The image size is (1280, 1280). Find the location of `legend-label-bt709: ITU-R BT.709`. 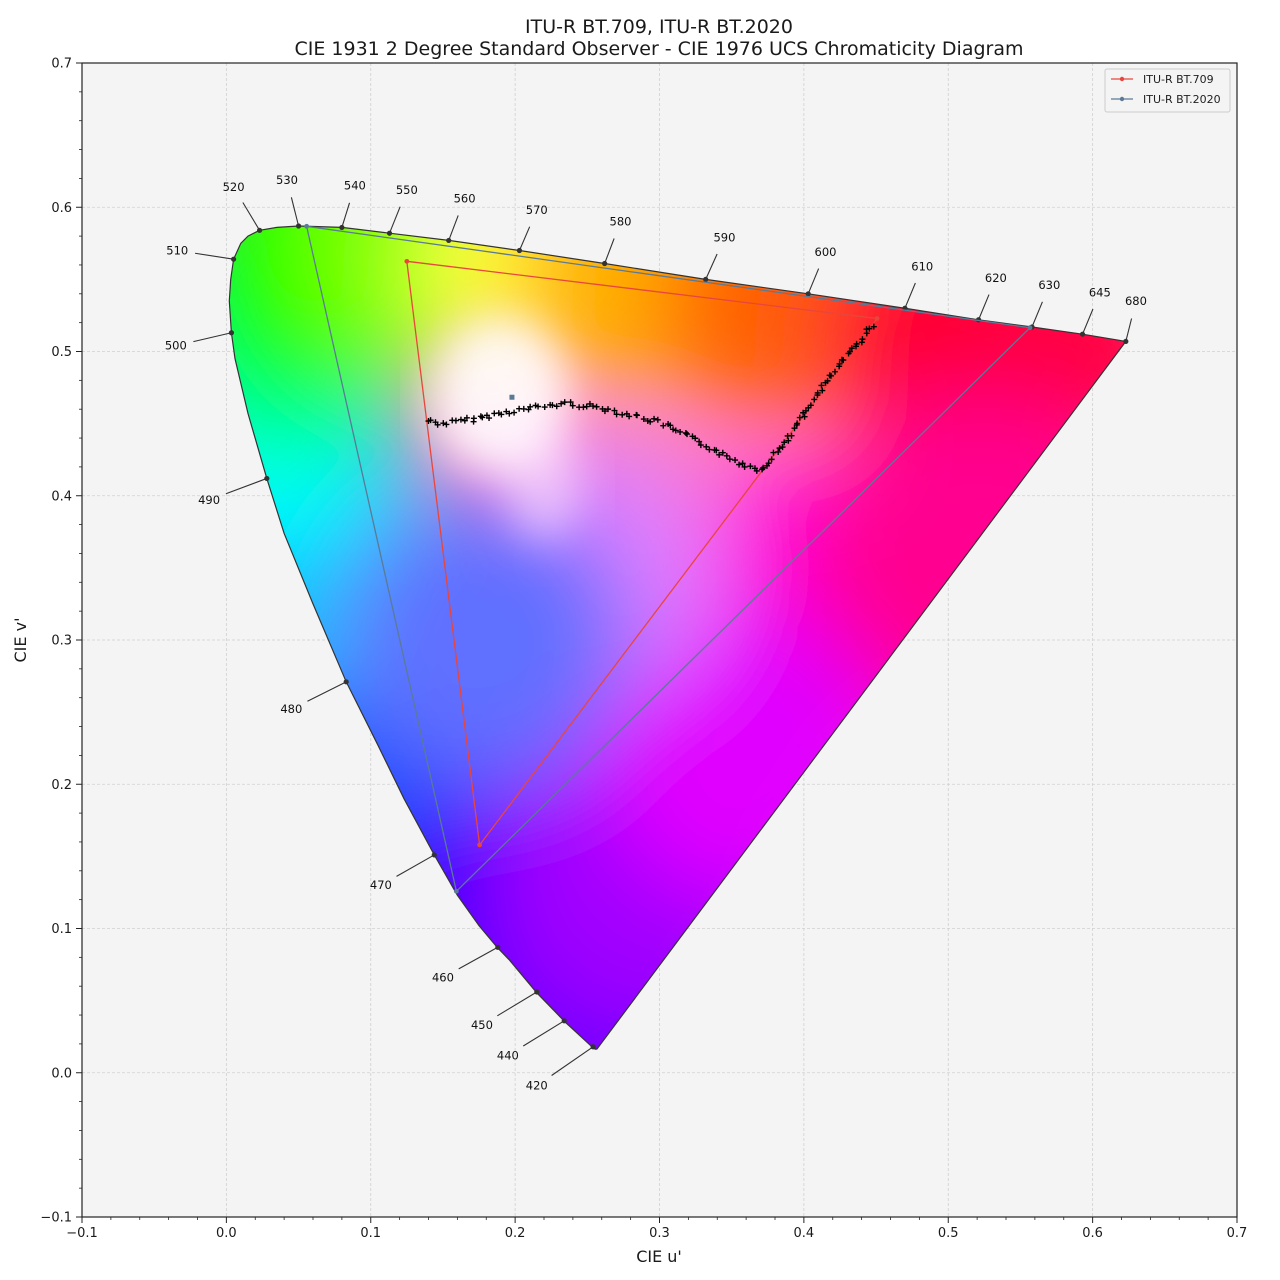

legend-label-bt709: ITU-R BT.709 is located at coordinates (1178, 79).